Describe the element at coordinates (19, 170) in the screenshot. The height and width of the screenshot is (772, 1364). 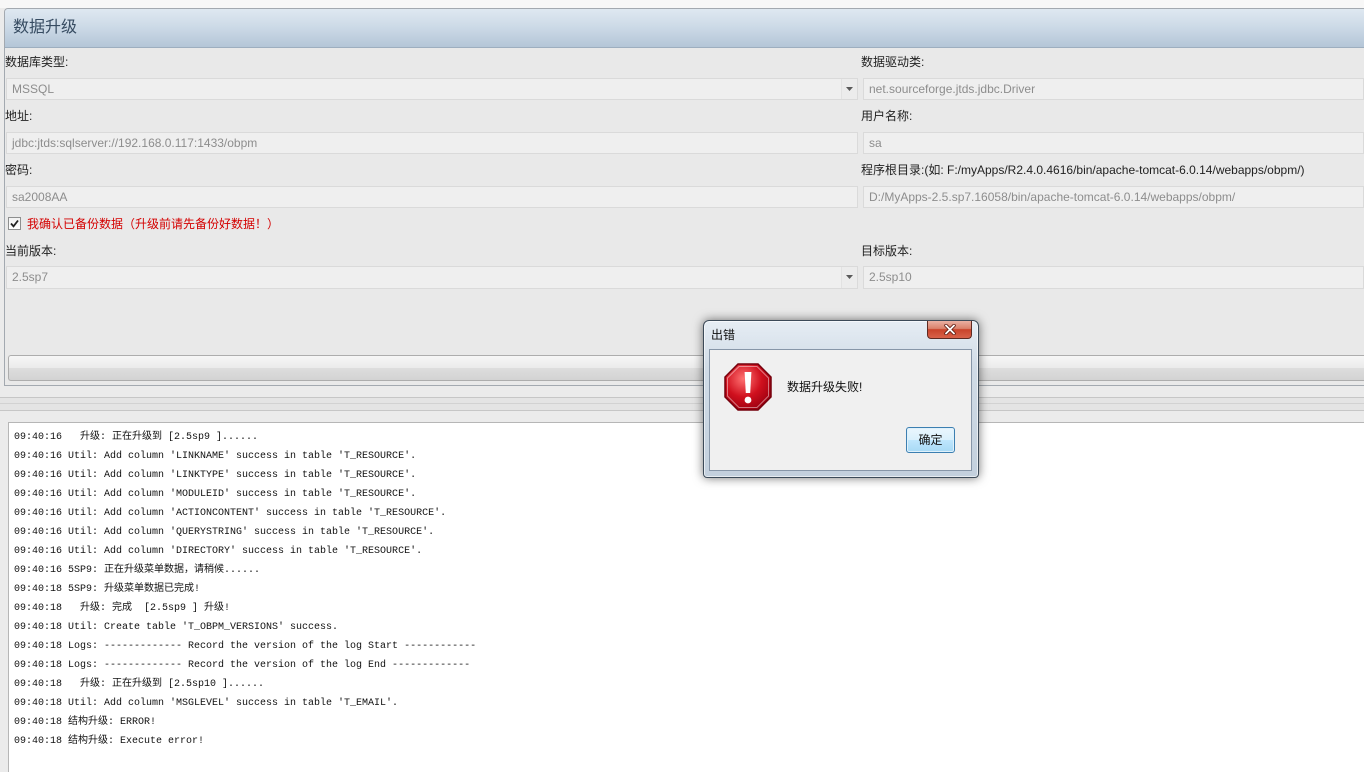
I see `password-label: 密码:` at that location.